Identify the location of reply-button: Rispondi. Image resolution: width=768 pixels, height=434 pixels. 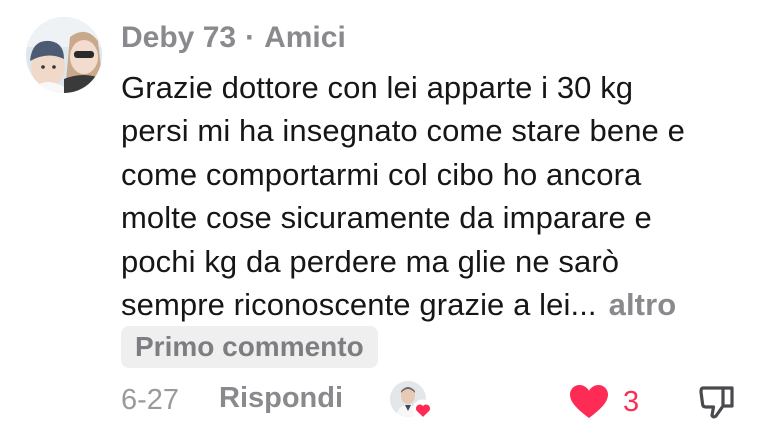
(281, 398).